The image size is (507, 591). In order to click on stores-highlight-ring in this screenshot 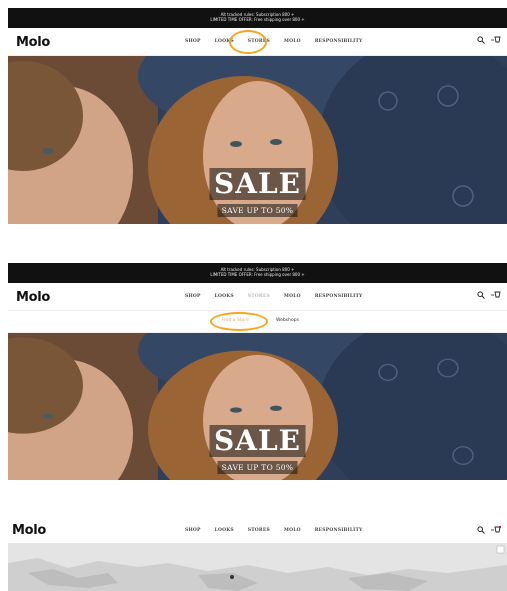, I will do `click(248, 42)`.